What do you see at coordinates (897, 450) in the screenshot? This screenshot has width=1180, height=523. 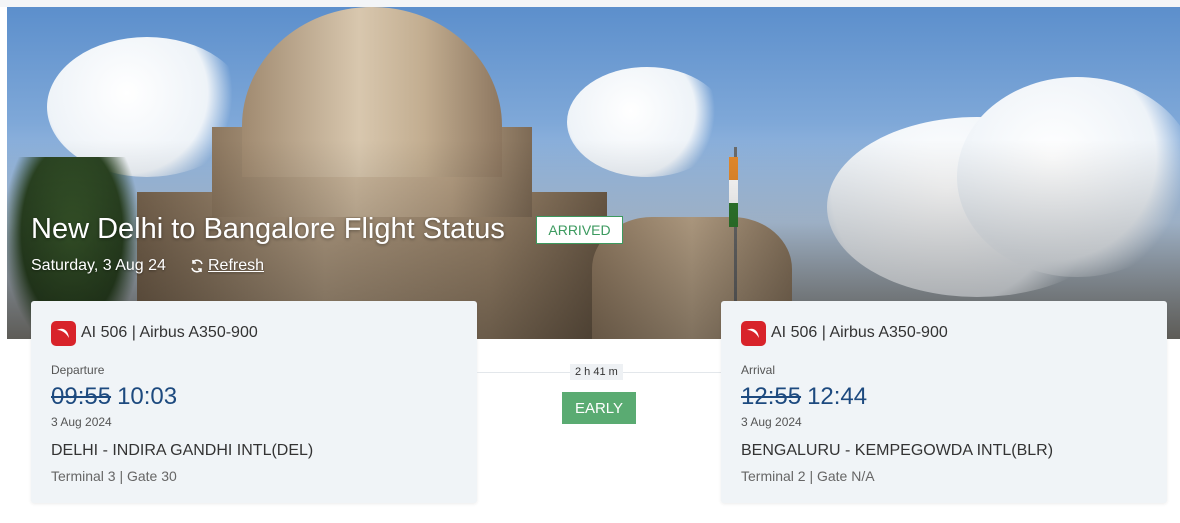 I see `arrival-airport: BENGALURU - KEMPEGOWDA INTL(BLR)` at bounding box center [897, 450].